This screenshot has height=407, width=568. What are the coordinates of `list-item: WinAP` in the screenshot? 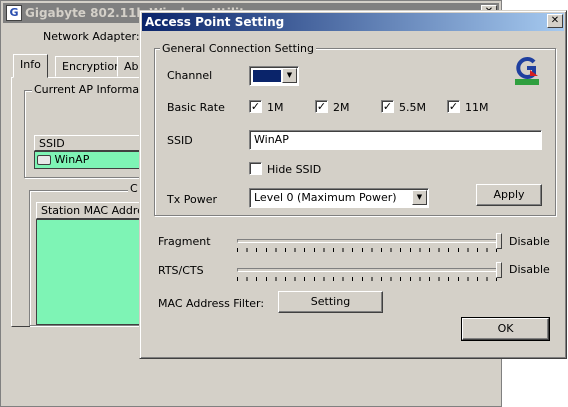 It's located at (63, 159).